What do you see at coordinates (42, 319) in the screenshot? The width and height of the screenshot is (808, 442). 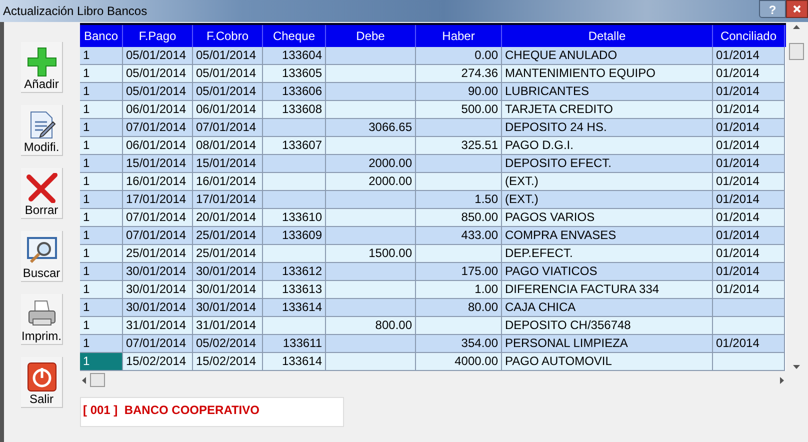 I see `toolbar-button: Imprim.` at bounding box center [42, 319].